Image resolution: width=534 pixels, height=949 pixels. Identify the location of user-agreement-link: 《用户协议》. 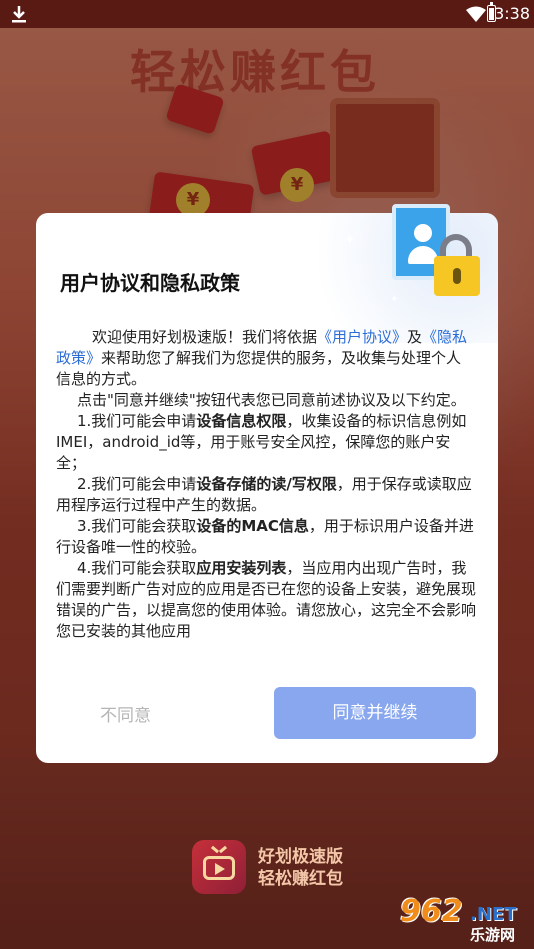
(362, 337).